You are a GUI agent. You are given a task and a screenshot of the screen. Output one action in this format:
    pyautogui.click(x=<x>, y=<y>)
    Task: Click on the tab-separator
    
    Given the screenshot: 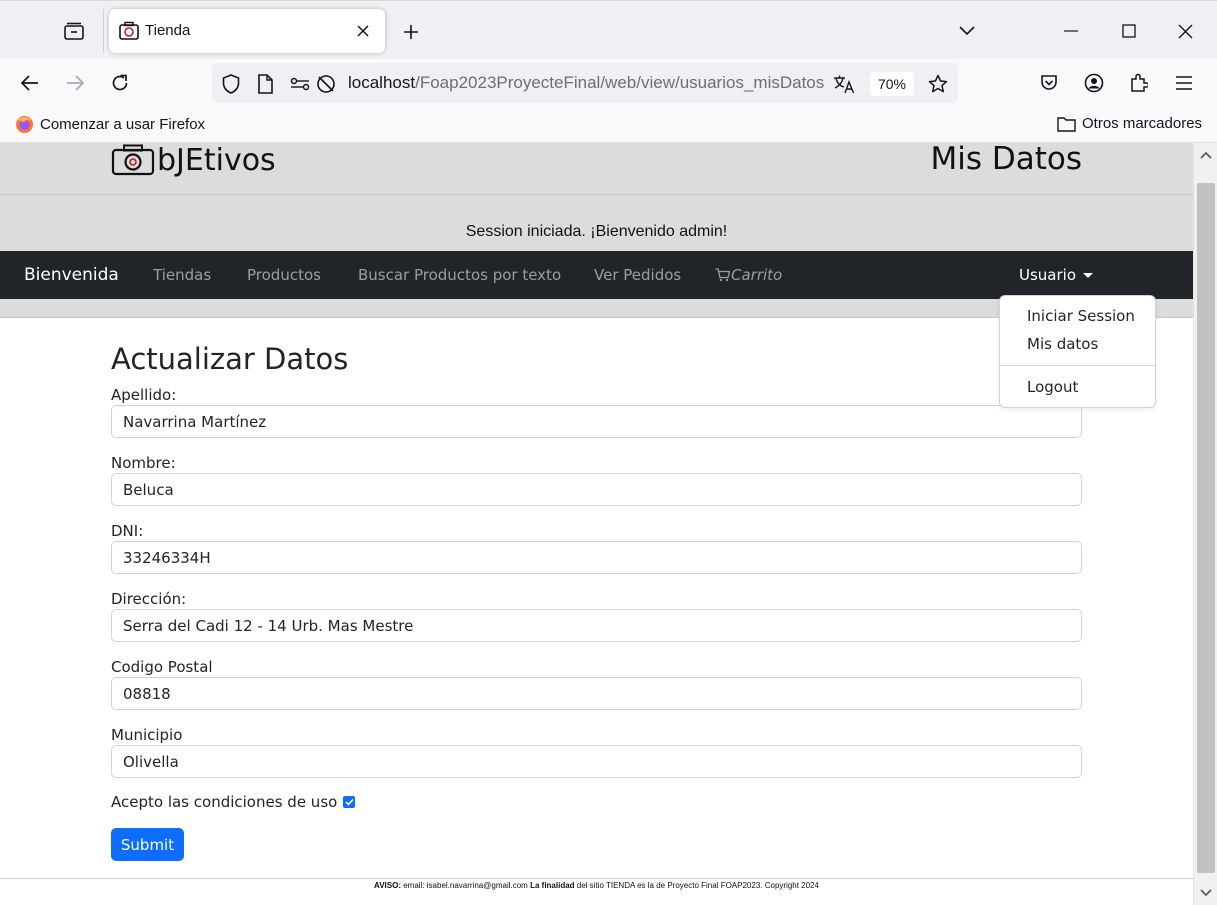 What is the action you would take?
    pyautogui.click(x=103, y=31)
    